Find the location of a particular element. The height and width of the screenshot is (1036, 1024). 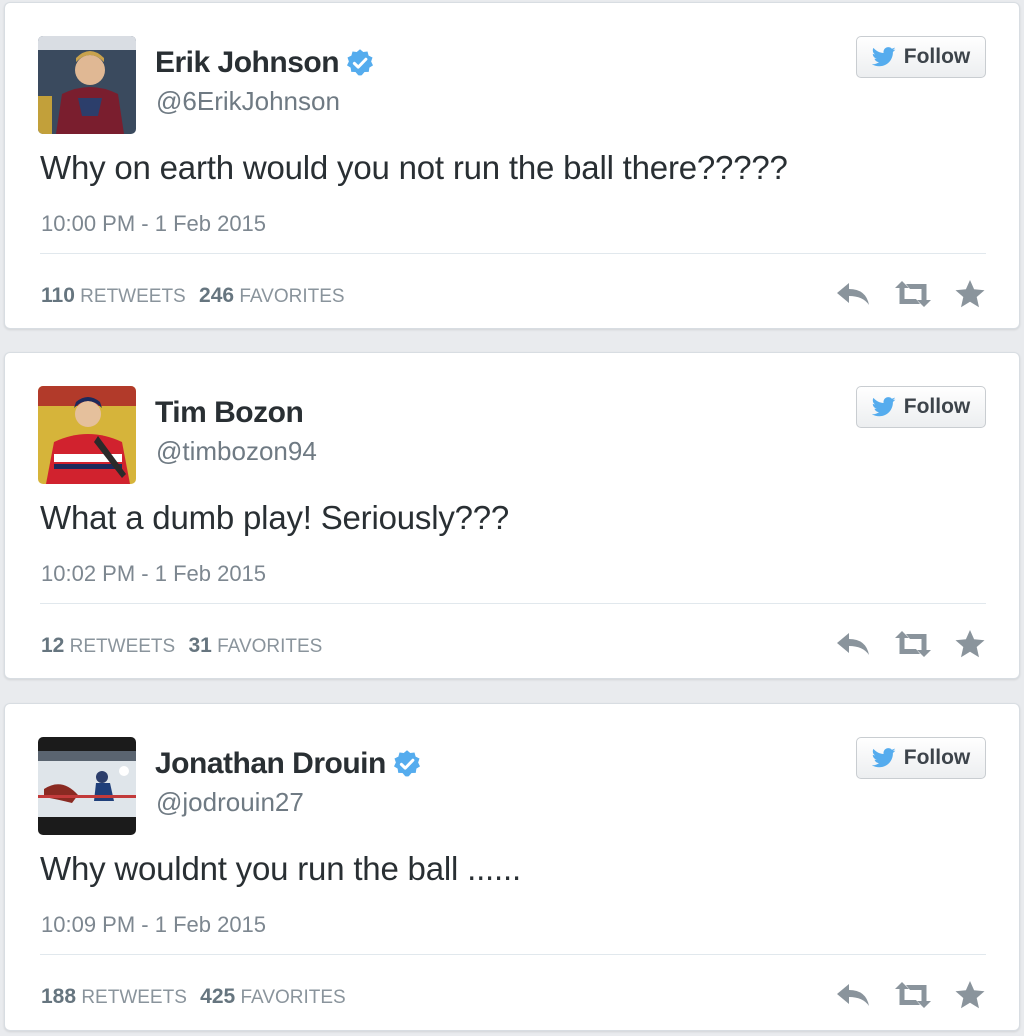

display-name: Jonathan Drouin is located at coordinates (270, 764).